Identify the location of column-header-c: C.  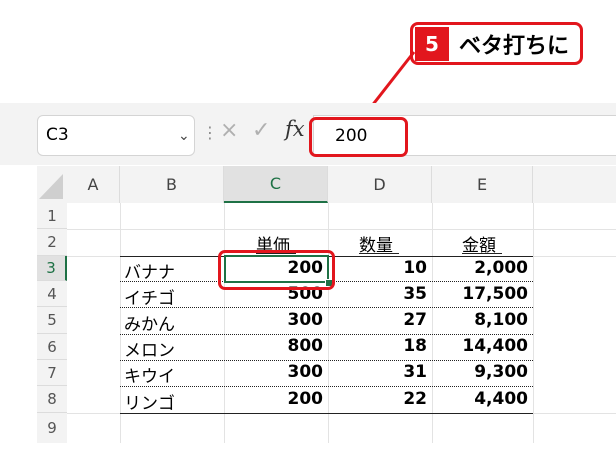
(276, 184).